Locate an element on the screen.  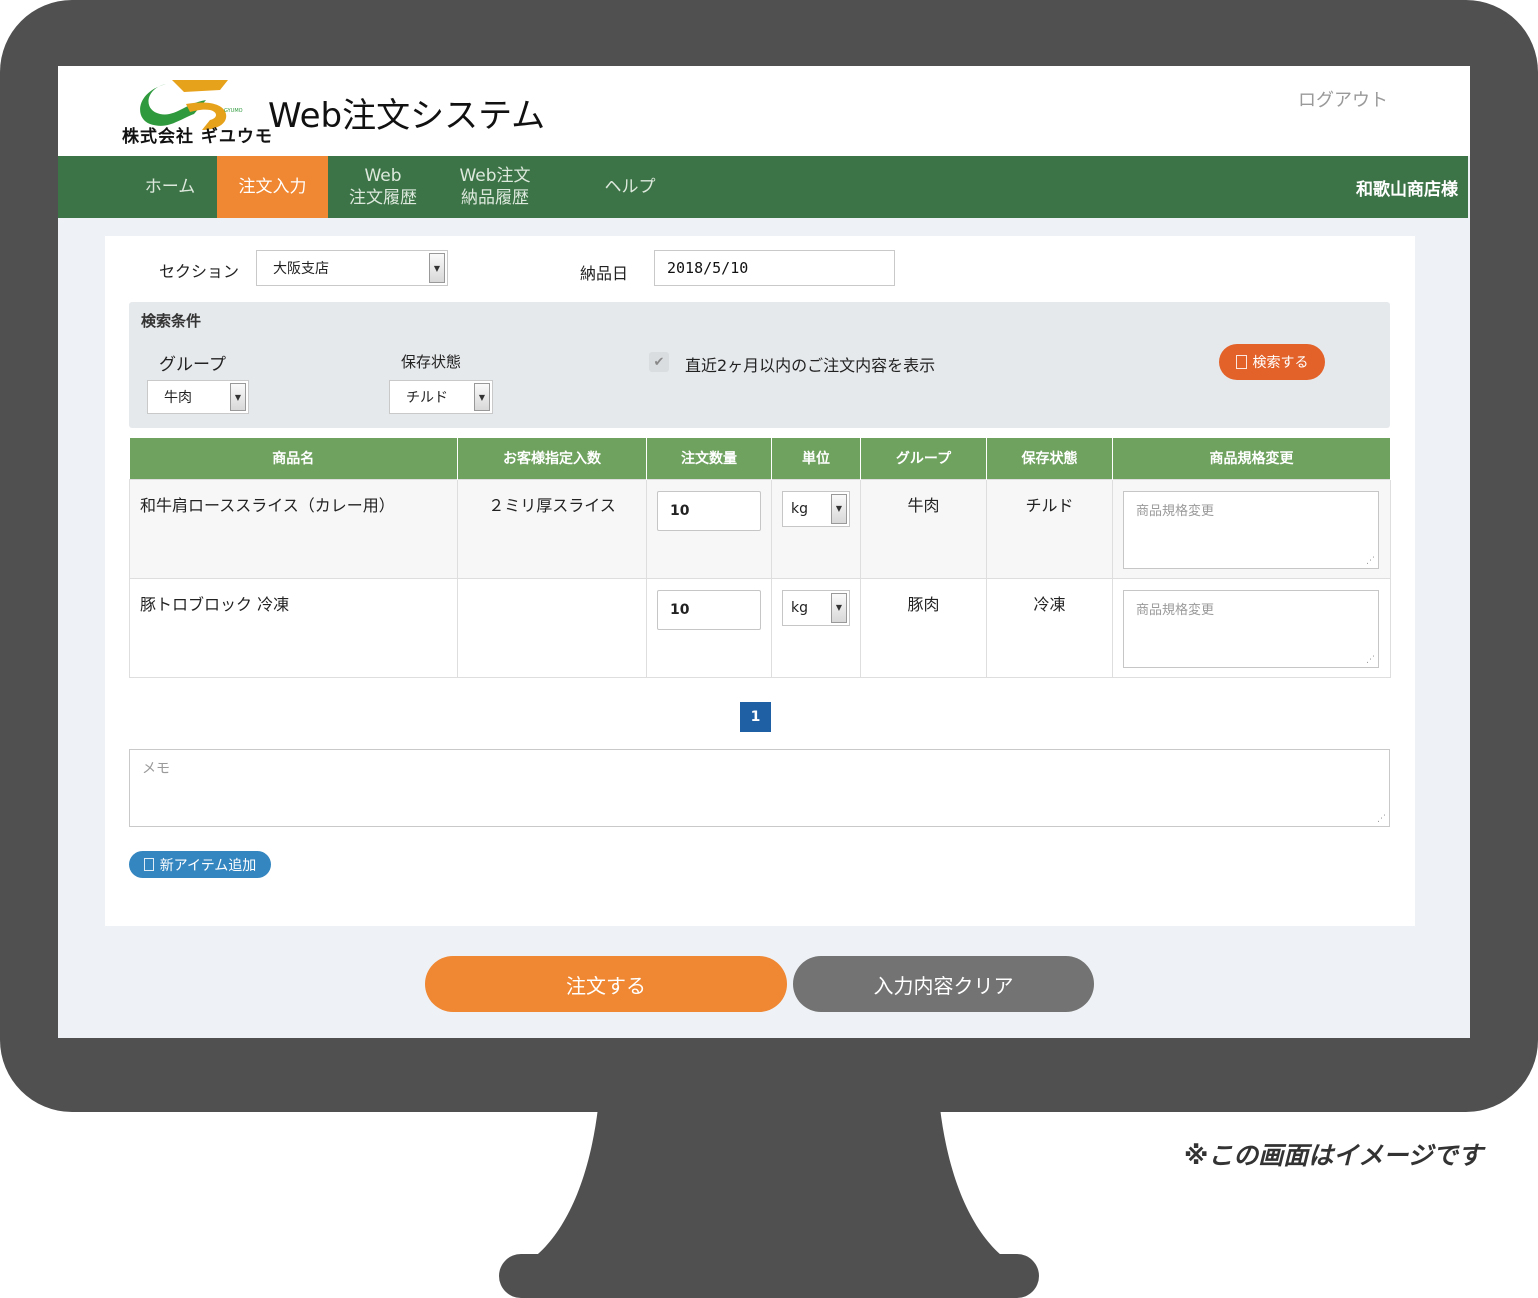
search-button: 検索する is located at coordinates (1272, 362).